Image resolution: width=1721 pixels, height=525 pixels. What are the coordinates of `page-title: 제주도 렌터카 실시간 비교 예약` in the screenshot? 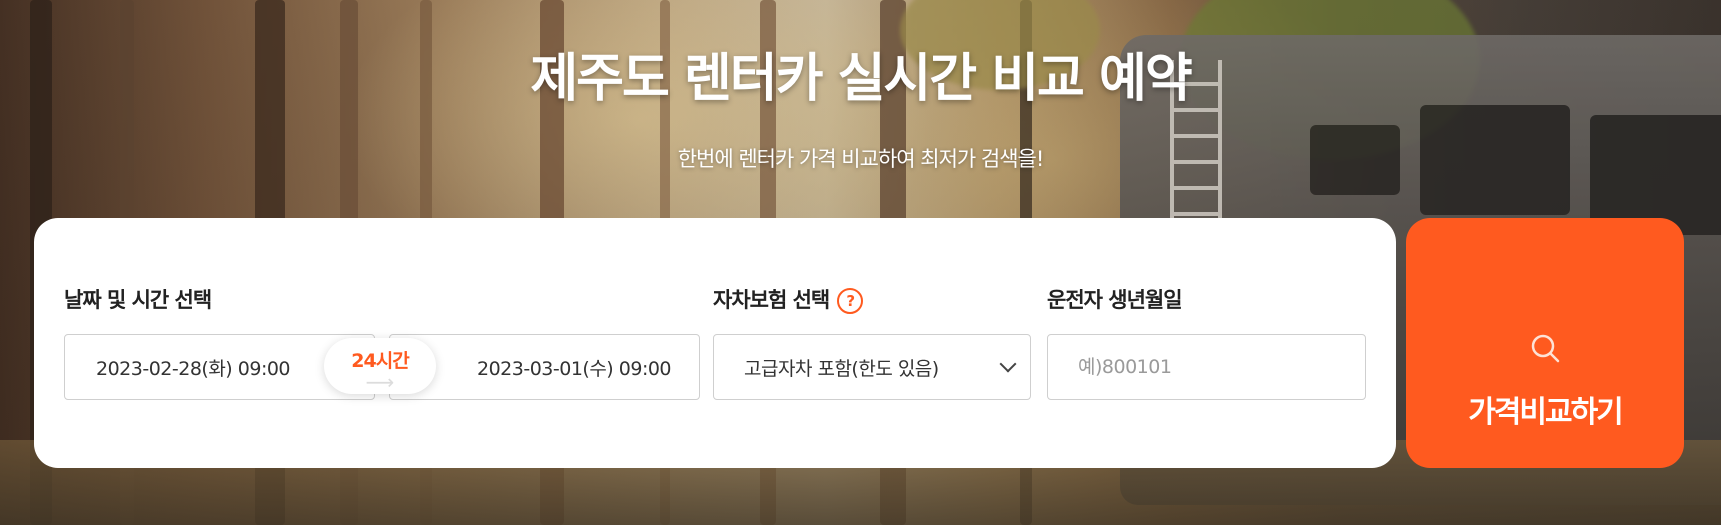 It's located at (861, 79).